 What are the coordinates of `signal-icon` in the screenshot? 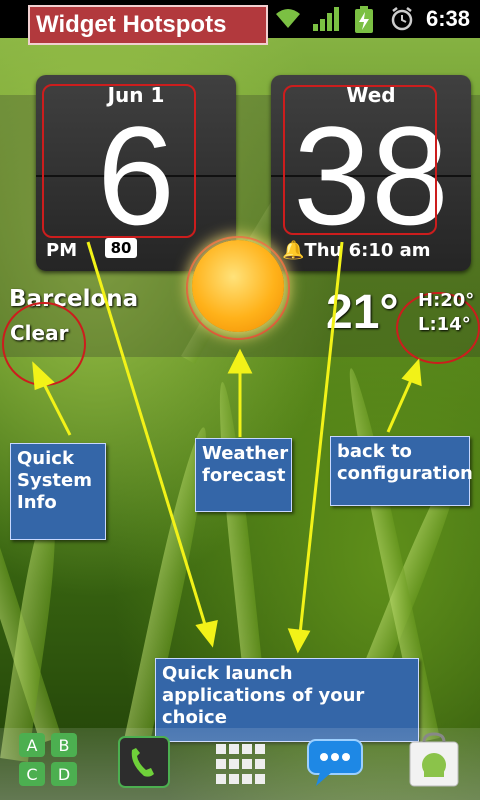 It's located at (326, 19).